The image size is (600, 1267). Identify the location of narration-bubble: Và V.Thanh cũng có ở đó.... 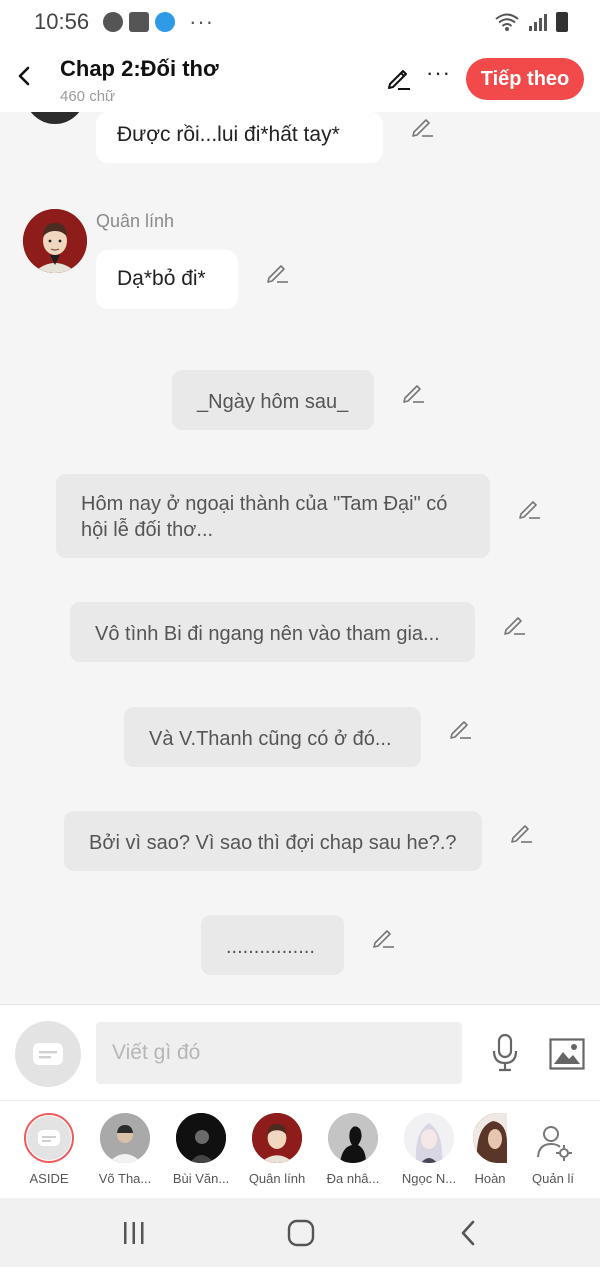
(272, 737).